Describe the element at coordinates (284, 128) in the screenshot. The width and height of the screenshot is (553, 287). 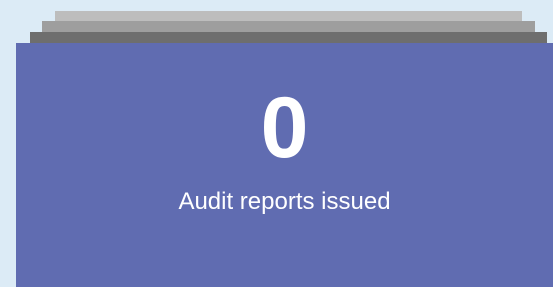
I see `stat-value: 0` at that location.